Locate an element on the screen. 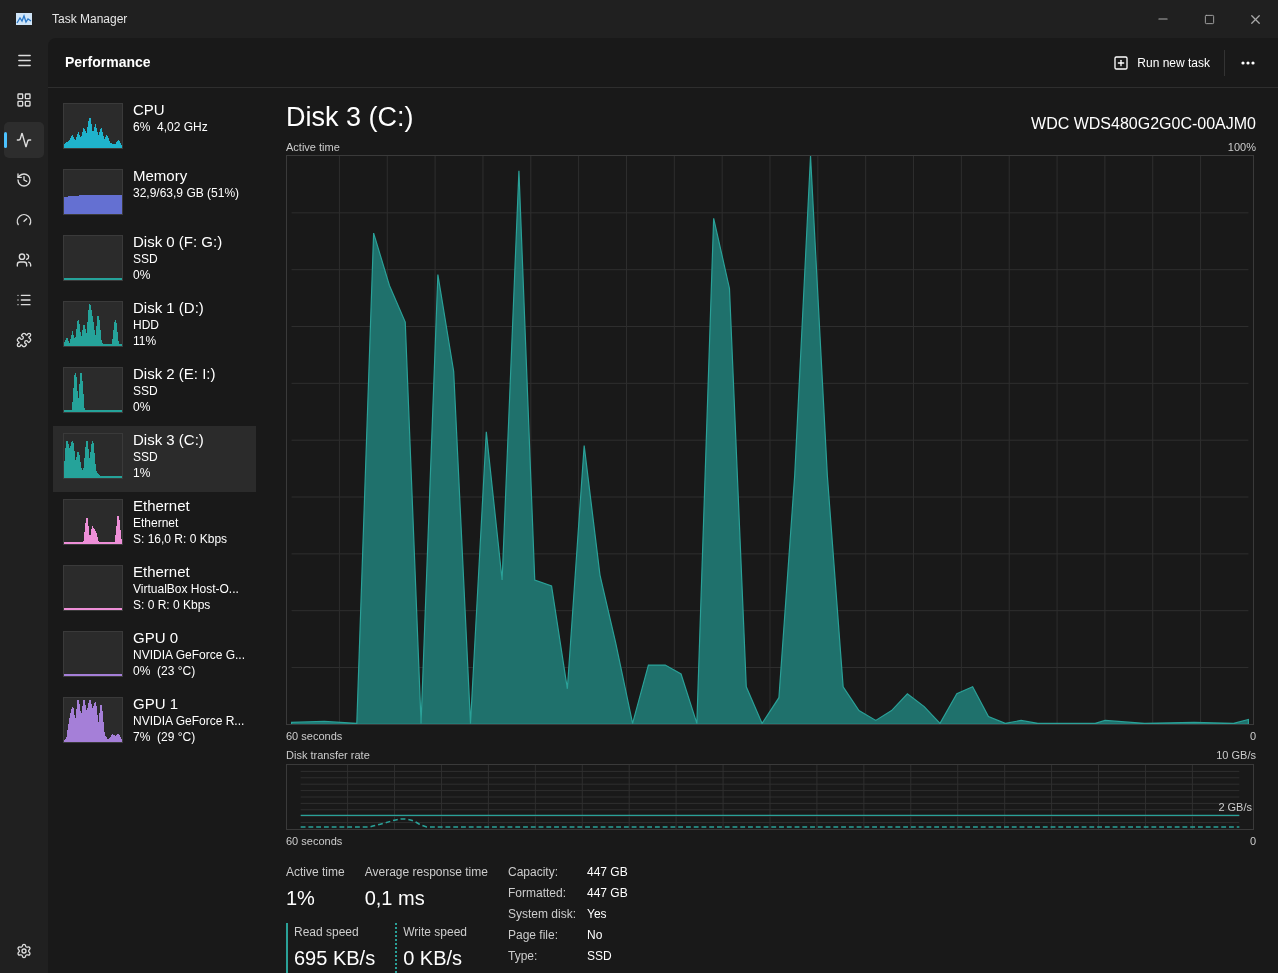 The width and height of the screenshot is (1278, 973). resource-item: Disk 0 (F: G:) SSD 0% is located at coordinates (154, 261).